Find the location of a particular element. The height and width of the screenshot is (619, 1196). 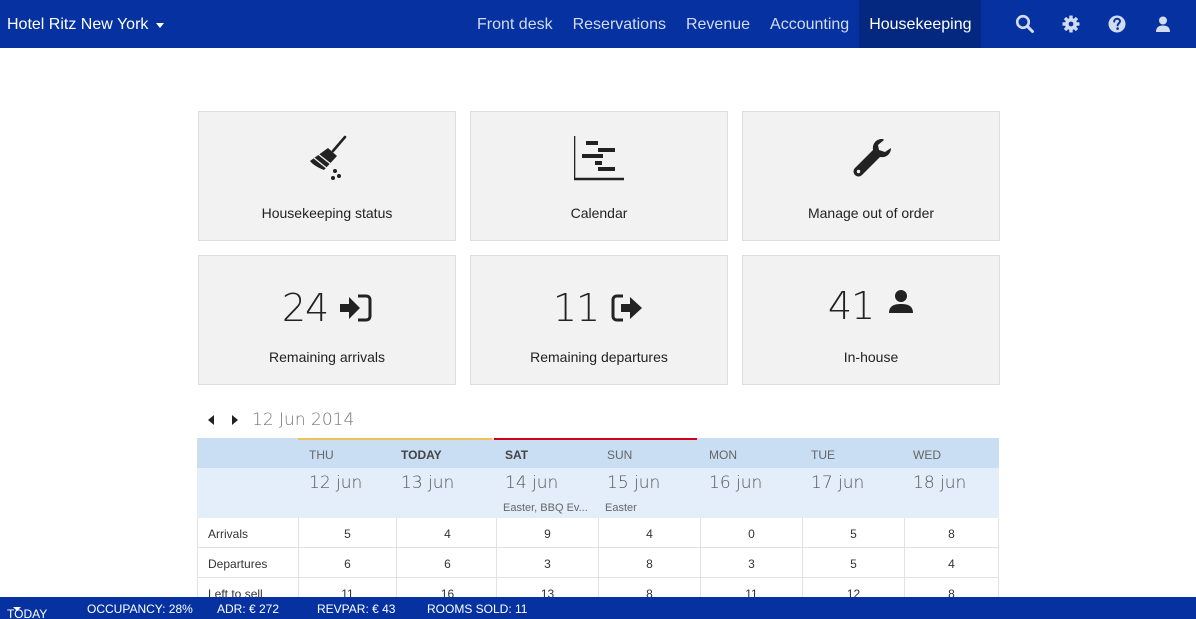

tile-remaining-arrivals: 24 Remaining arrivals is located at coordinates (327, 320).